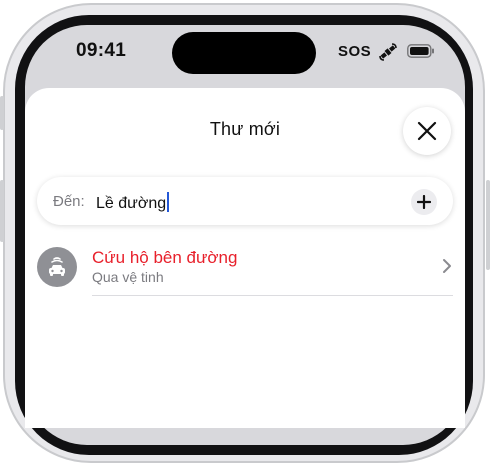 The height and width of the screenshot is (463, 492). Describe the element at coordinates (245, 201) in the screenshot. I see `recipient-field: Đến: Lề đường` at that location.